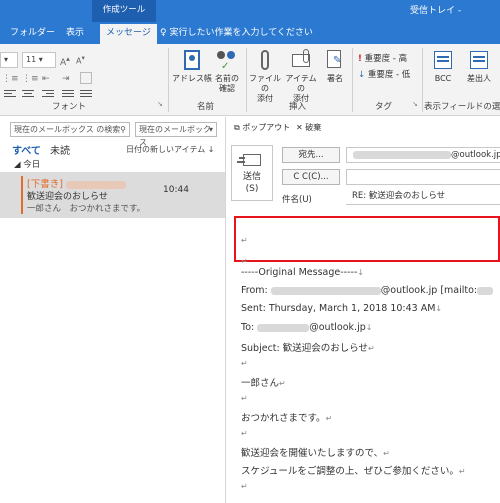 The image size is (500, 503). Describe the element at coordinates (335, 78) in the screenshot. I see `signature-label: 署名` at that location.